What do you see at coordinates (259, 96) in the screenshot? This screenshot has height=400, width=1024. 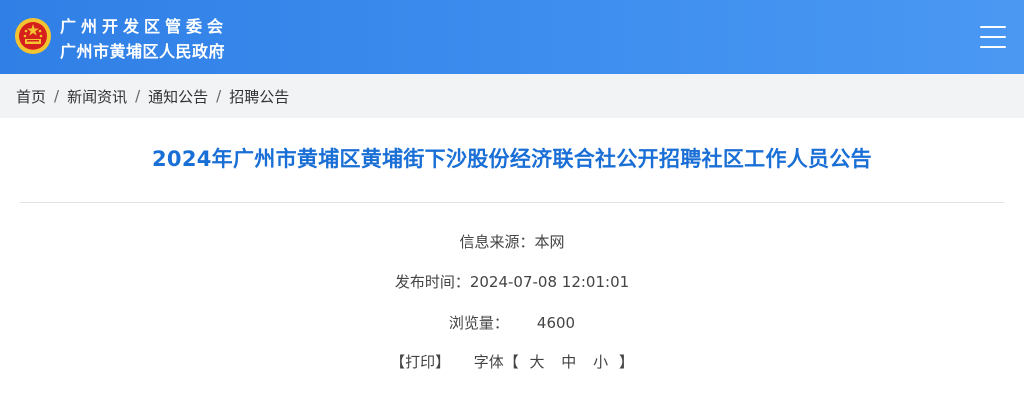 I see `breadcrumb-recruitment: 招聘公告` at bounding box center [259, 96].